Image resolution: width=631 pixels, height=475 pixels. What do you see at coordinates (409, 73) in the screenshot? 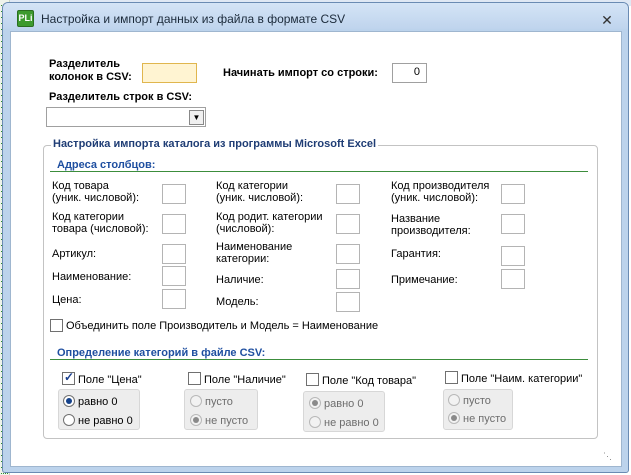
I see `start-row-input: 0` at bounding box center [409, 73].